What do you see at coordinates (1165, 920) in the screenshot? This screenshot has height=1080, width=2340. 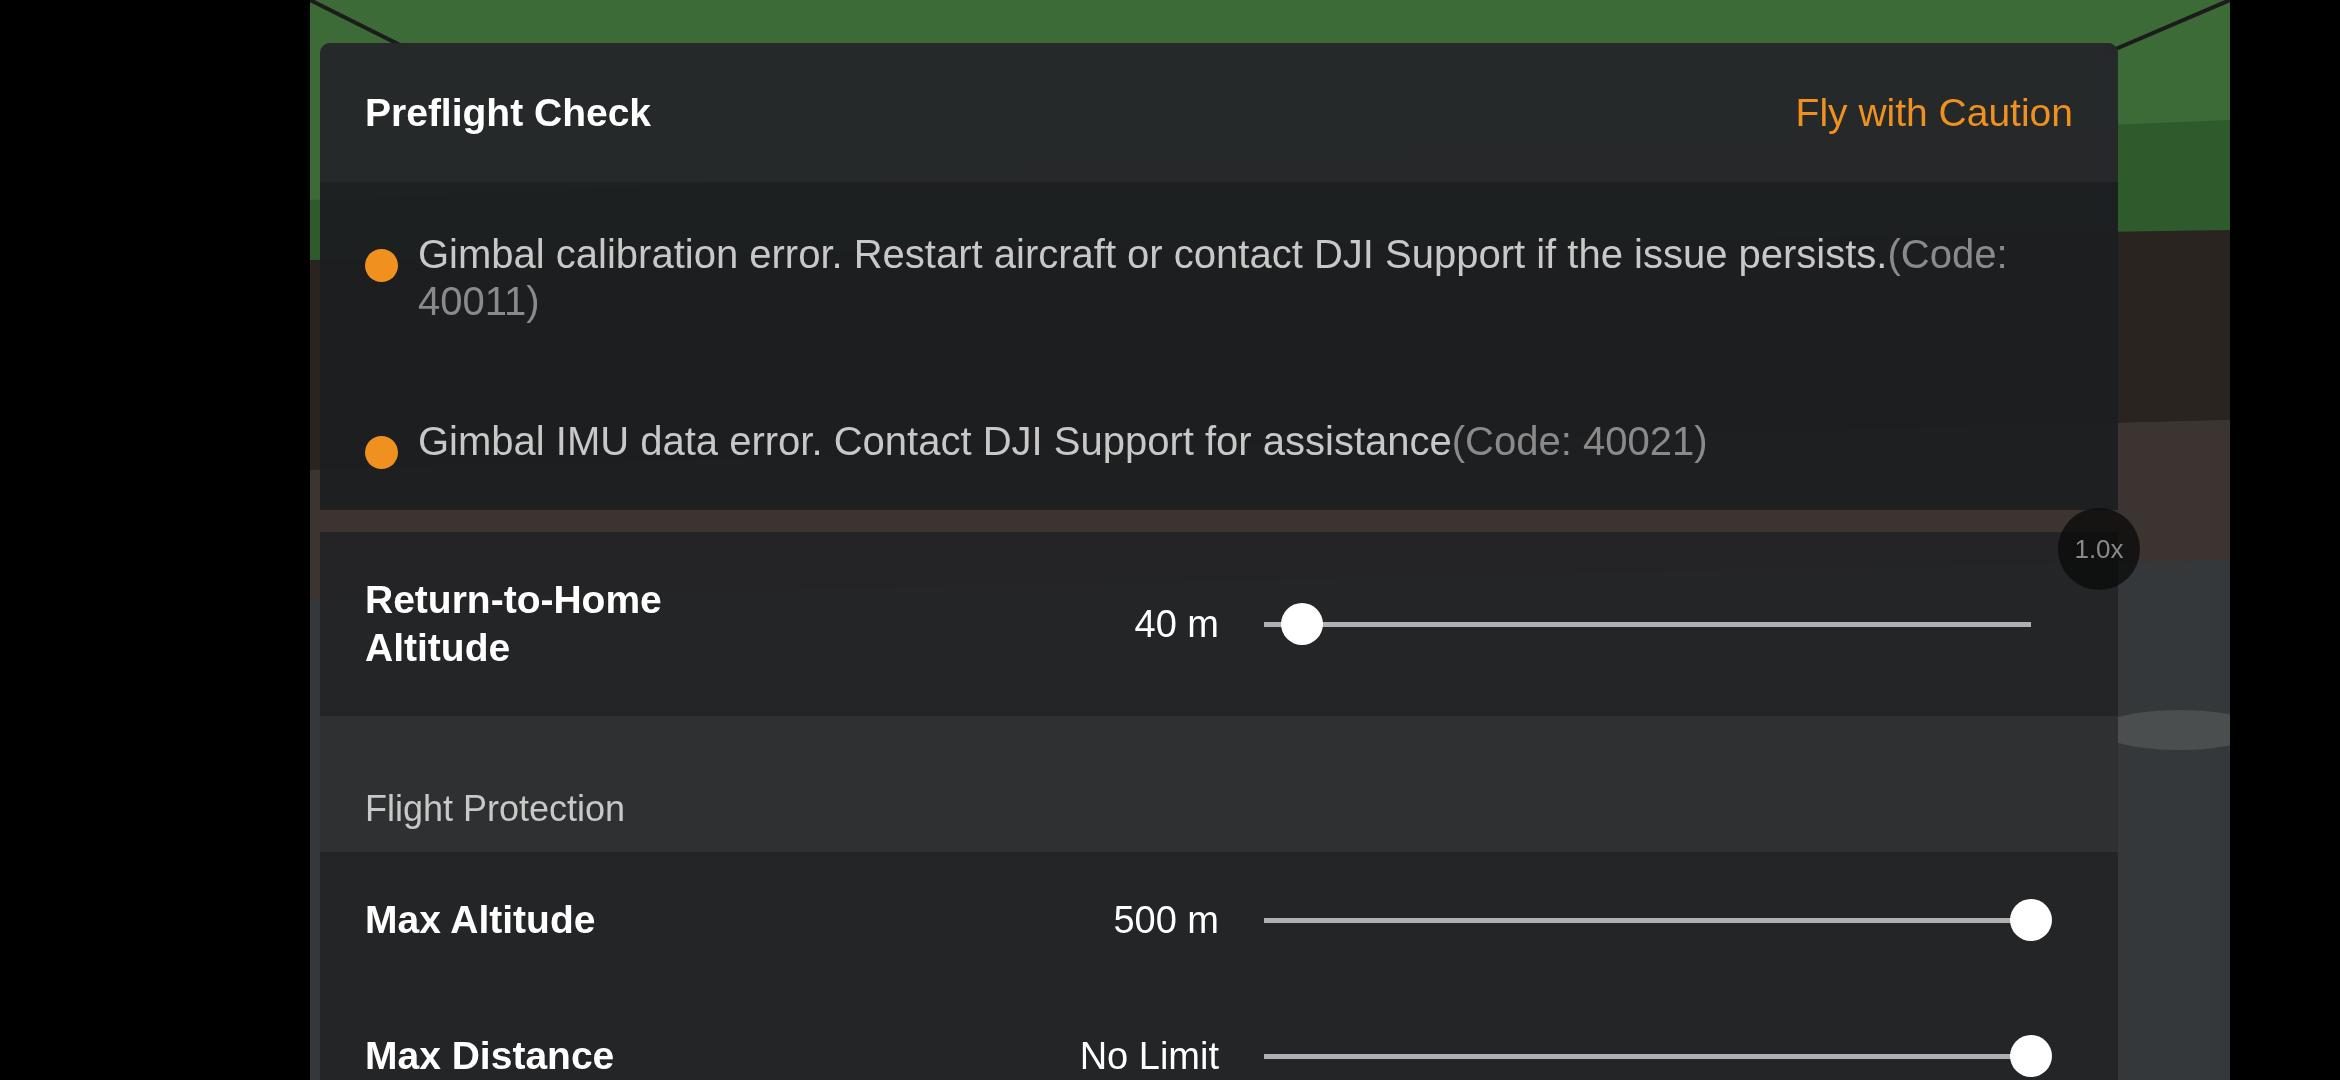 I see `setting-value: 500 m` at bounding box center [1165, 920].